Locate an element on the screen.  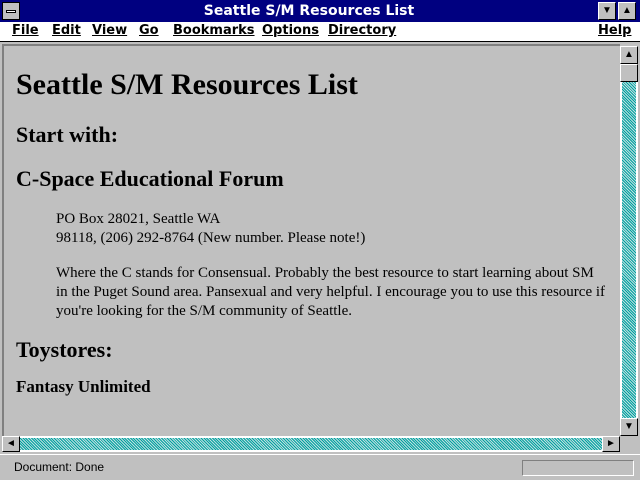
toystores-heading: Toystores: is located at coordinates (64, 349).